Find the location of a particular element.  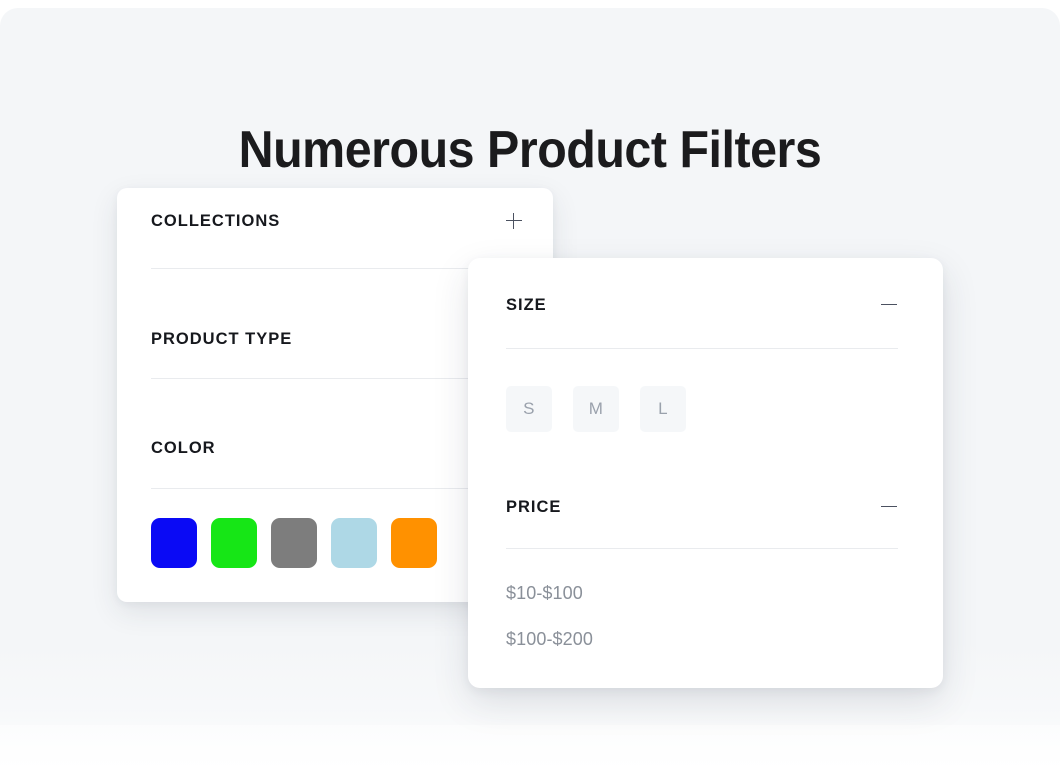

price-option-100-200: $100-$200 is located at coordinates (549, 639).